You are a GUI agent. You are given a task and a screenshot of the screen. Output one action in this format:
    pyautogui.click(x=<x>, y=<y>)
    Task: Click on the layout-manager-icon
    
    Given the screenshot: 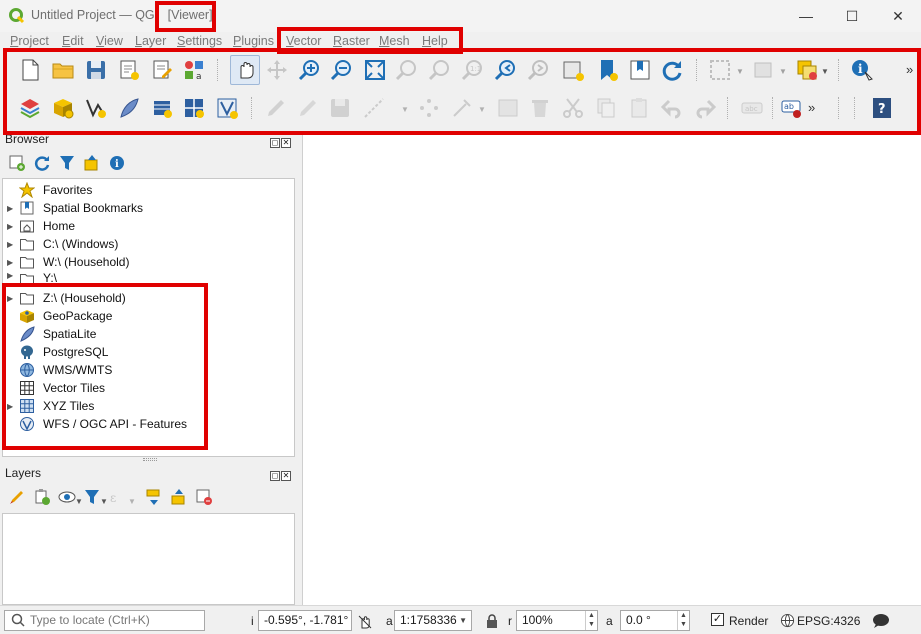 What is the action you would take?
    pyautogui.click(x=162, y=70)
    